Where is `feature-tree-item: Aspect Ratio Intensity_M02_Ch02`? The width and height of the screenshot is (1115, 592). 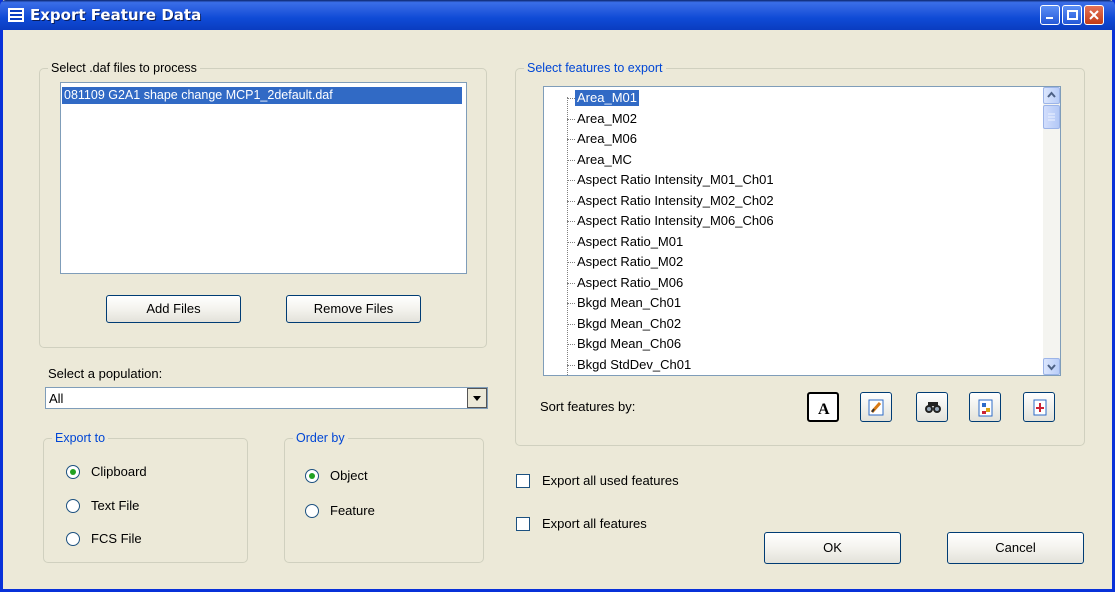 feature-tree-item: Aspect Ratio Intensity_M02_Ch02 is located at coordinates (794, 201).